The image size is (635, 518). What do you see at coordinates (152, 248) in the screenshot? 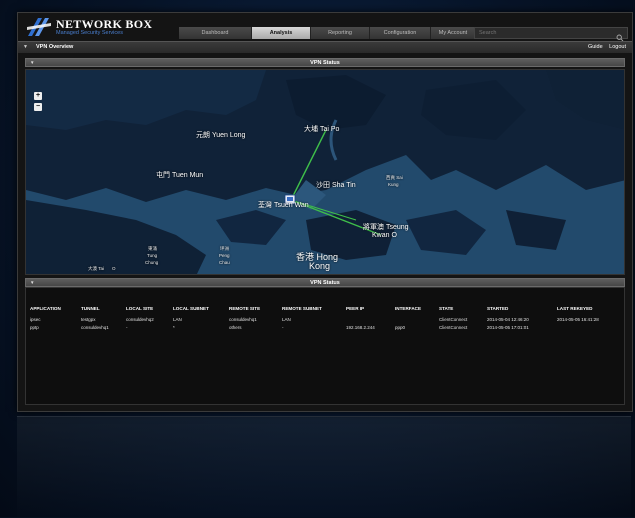
I see `map-label-tung-chung: 東涌` at bounding box center [152, 248].